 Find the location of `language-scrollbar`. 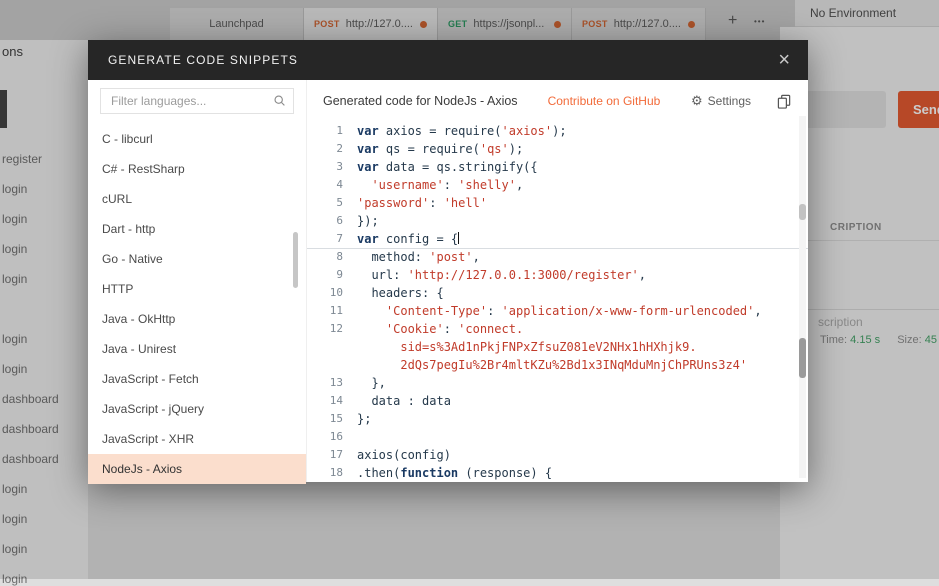

language-scrollbar is located at coordinates (295, 260).